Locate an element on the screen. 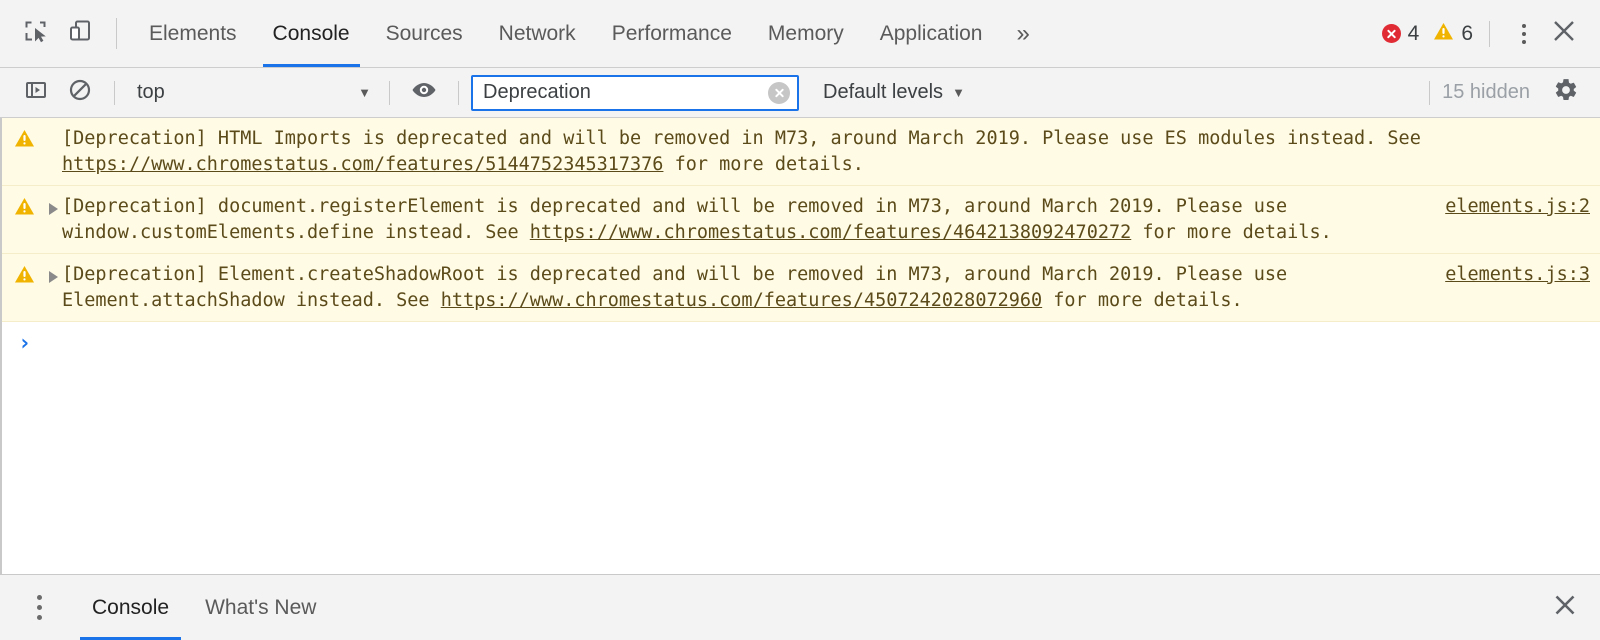  tab-application-label: Application is located at coordinates (931, 33).